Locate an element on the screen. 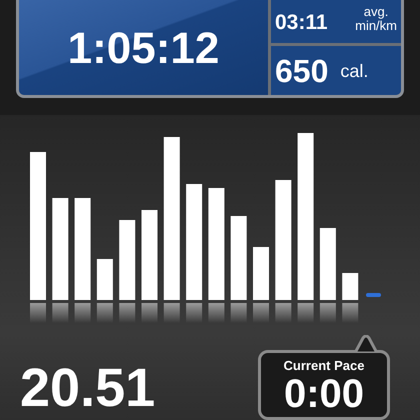 This screenshot has width=420, height=420. pace-label: avg. is located at coordinates (376, 12).